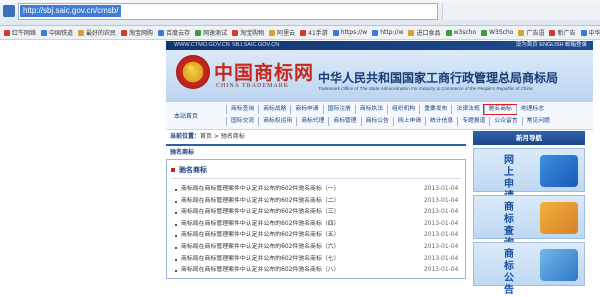  I want to click on bookmark: 红牛网络, so click(20, 32).